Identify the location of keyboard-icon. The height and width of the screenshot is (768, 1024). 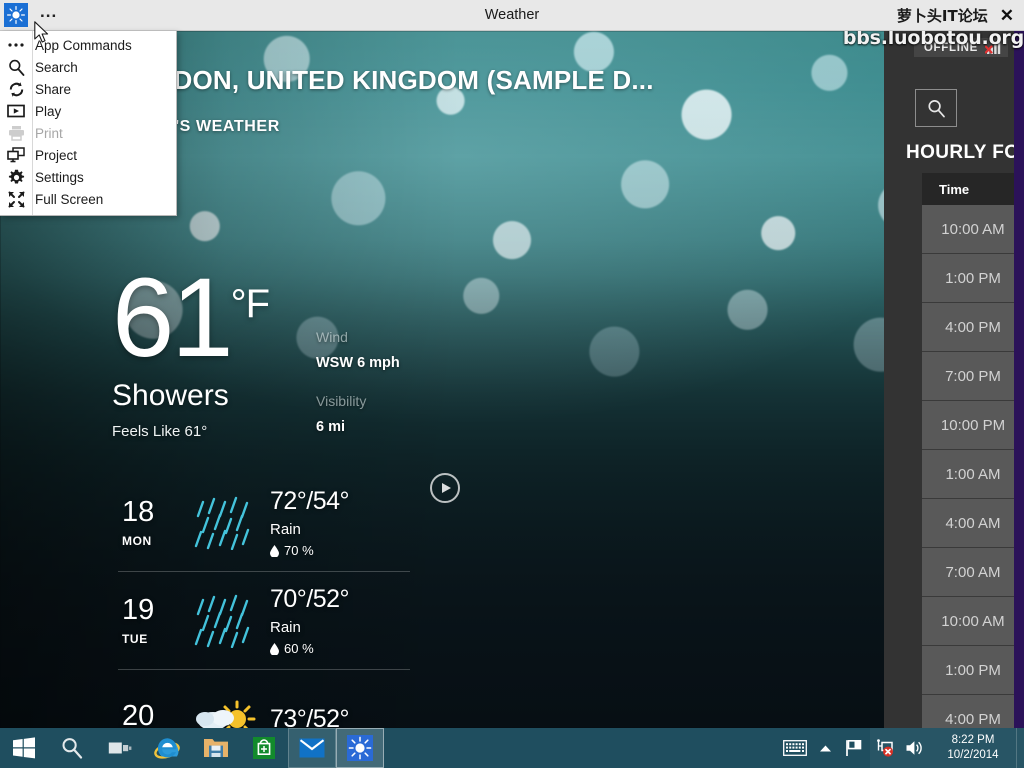
(795, 748).